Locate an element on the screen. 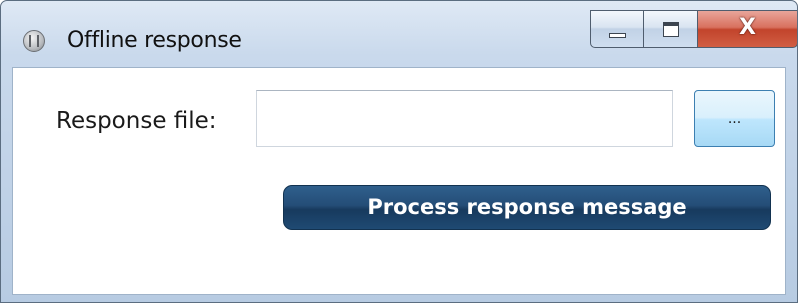  process-response-button: Process response message is located at coordinates (527, 207).